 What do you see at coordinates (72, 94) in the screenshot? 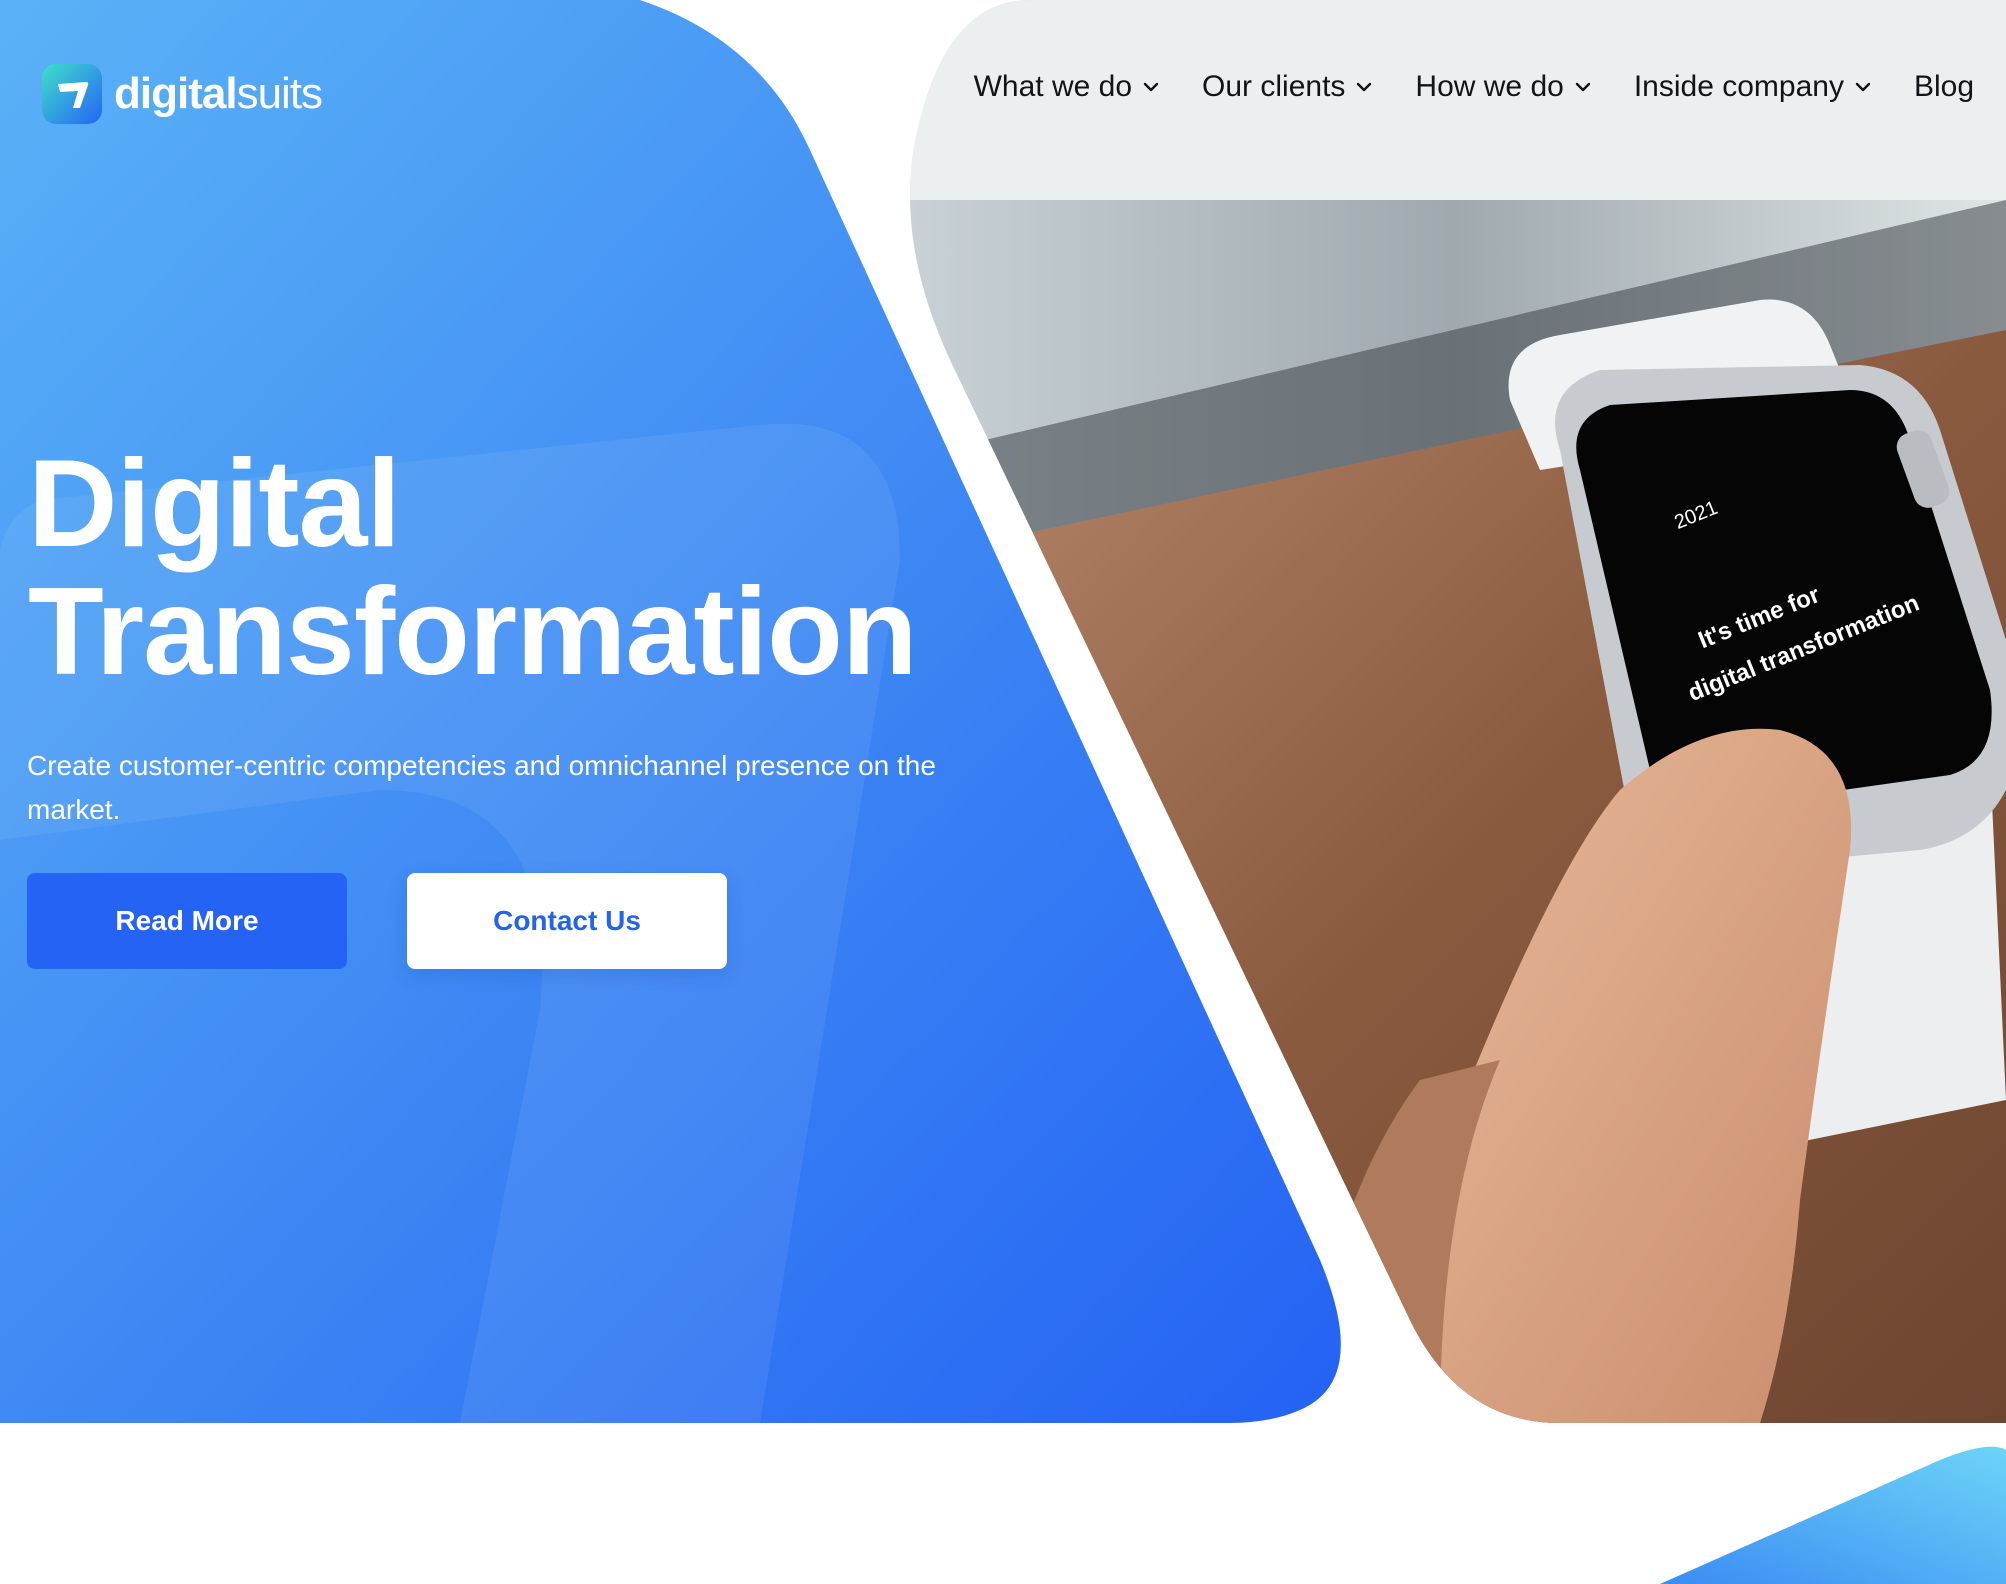
I see `digitalsuits-logo-icon` at bounding box center [72, 94].